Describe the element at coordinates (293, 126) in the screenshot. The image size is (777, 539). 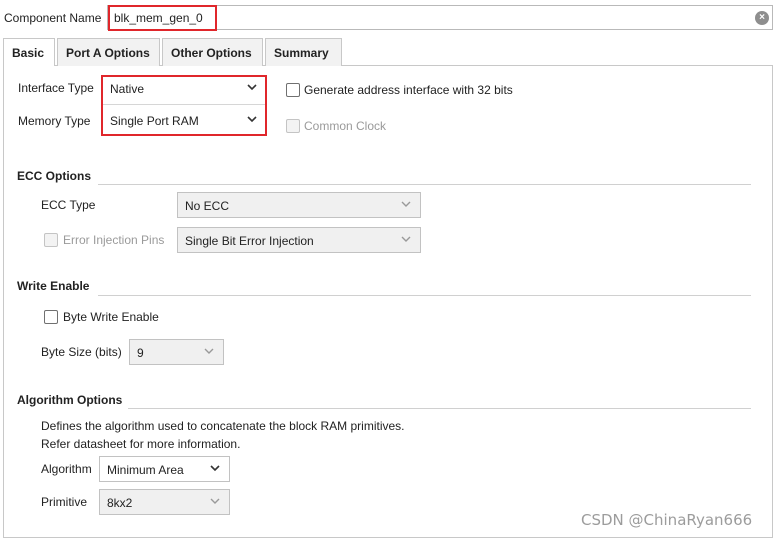
I see `common-clock-checkbox` at that location.